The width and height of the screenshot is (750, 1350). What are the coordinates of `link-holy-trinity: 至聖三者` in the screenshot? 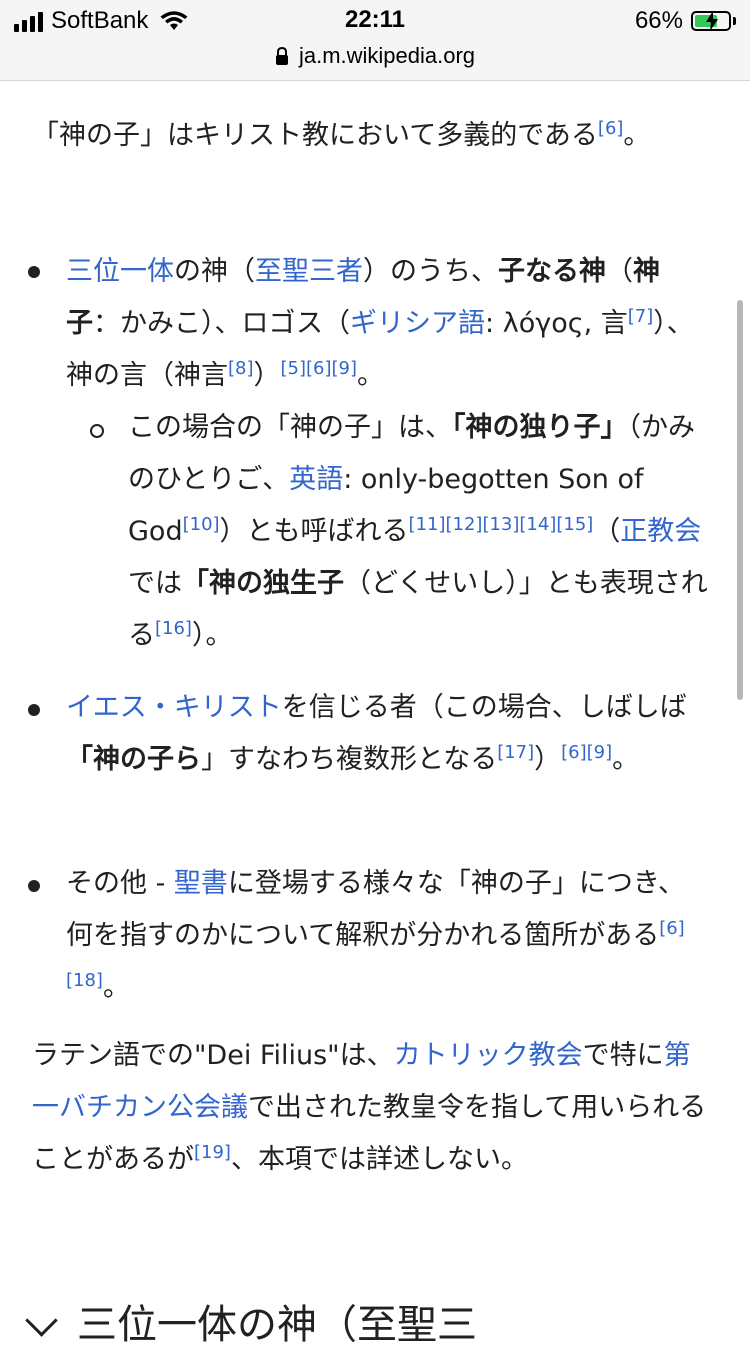 It's located at (309, 271).